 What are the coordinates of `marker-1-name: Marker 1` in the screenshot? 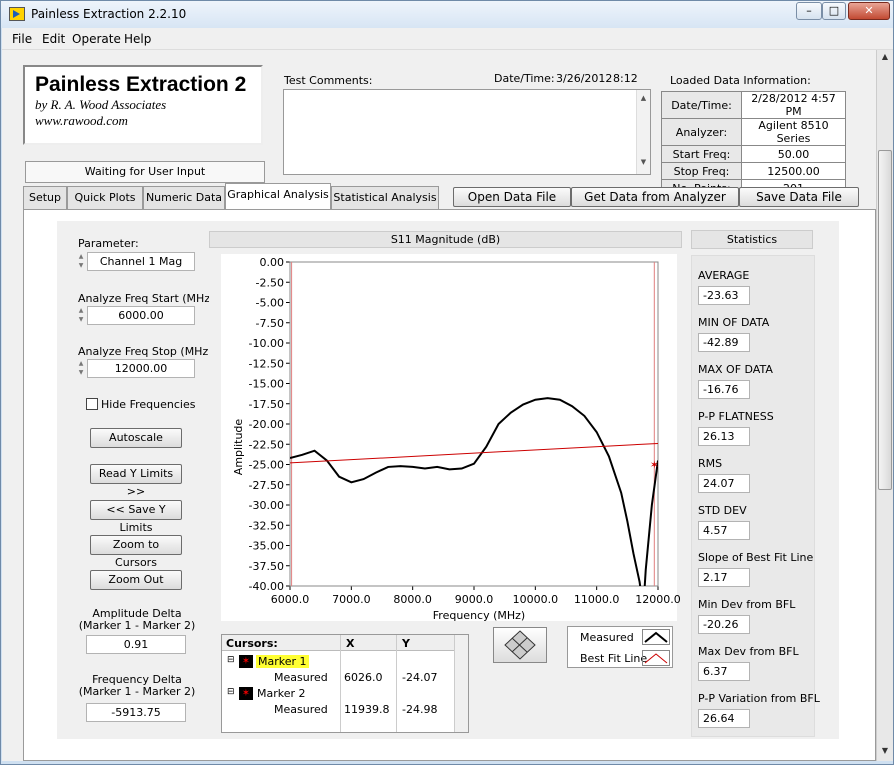 It's located at (282, 661).